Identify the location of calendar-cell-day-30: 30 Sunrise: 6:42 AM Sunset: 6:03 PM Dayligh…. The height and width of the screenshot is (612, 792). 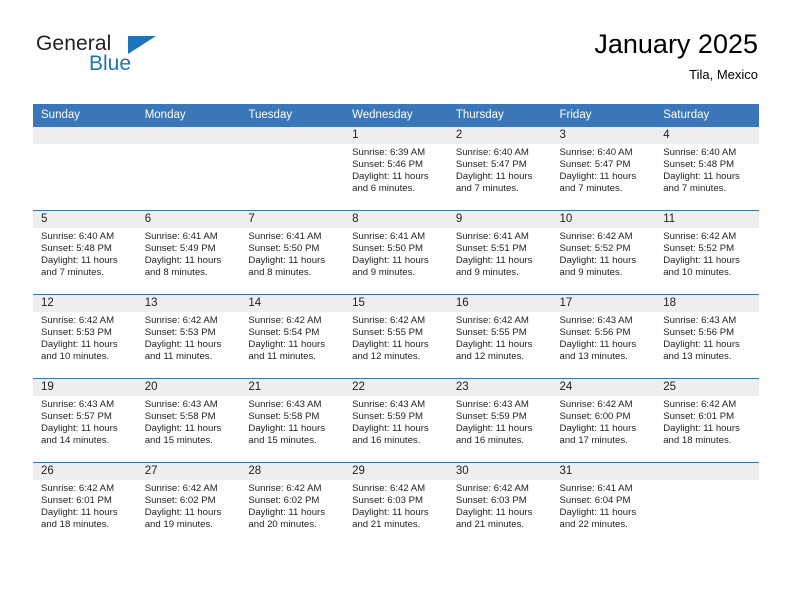
(499, 504).